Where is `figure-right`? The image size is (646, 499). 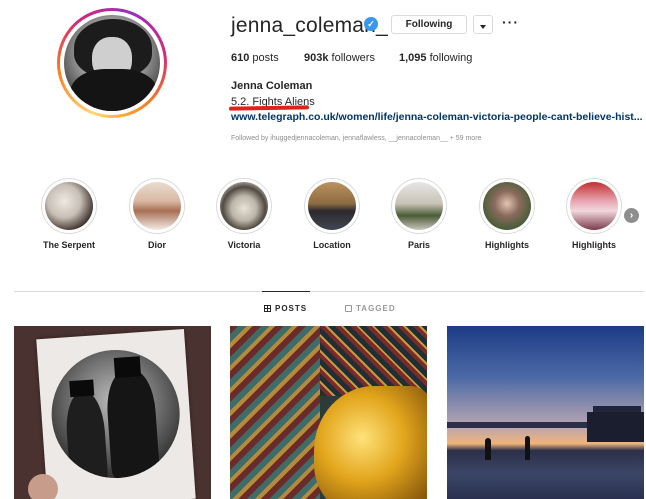
figure-right is located at coordinates (132, 424).